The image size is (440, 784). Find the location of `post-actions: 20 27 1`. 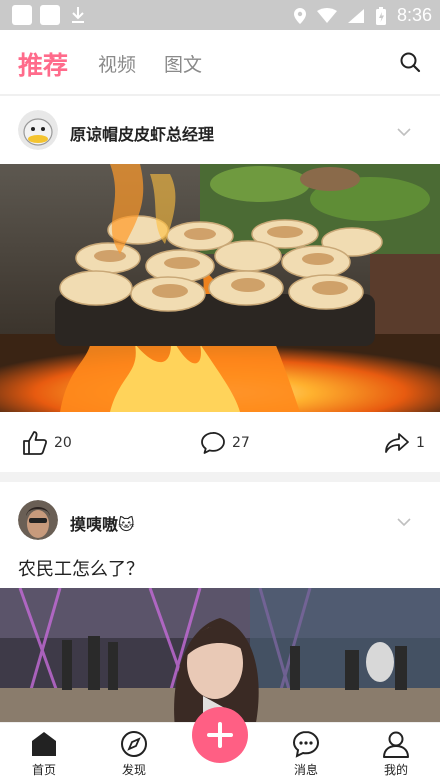

post-actions: 20 27 1 is located at coordinates (220, 442).